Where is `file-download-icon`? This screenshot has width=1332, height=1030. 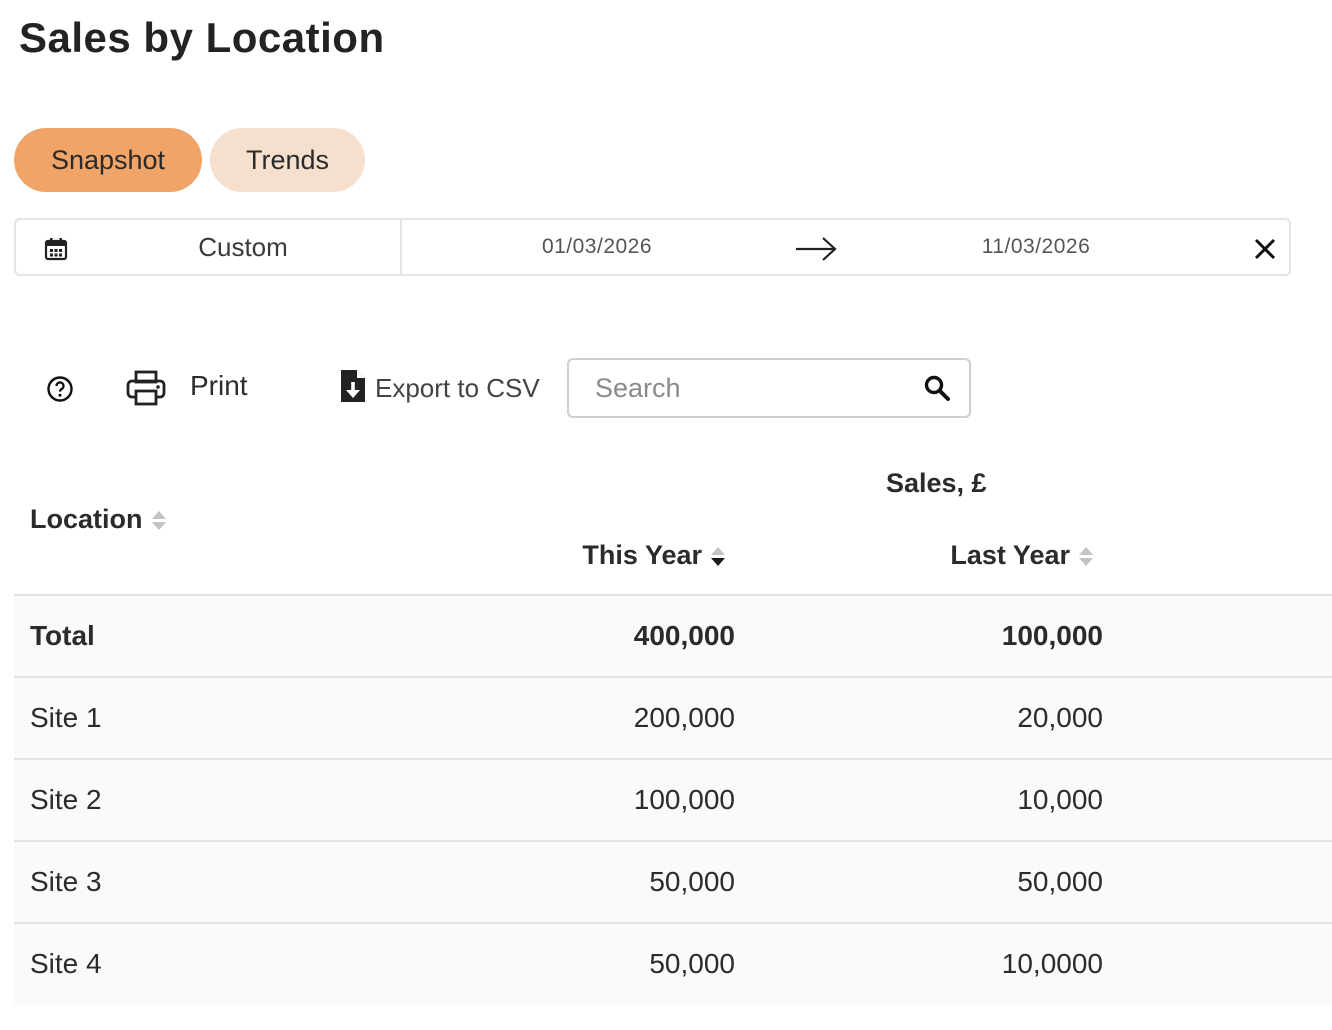 file-download-icon is located at coordinates (353, 386).